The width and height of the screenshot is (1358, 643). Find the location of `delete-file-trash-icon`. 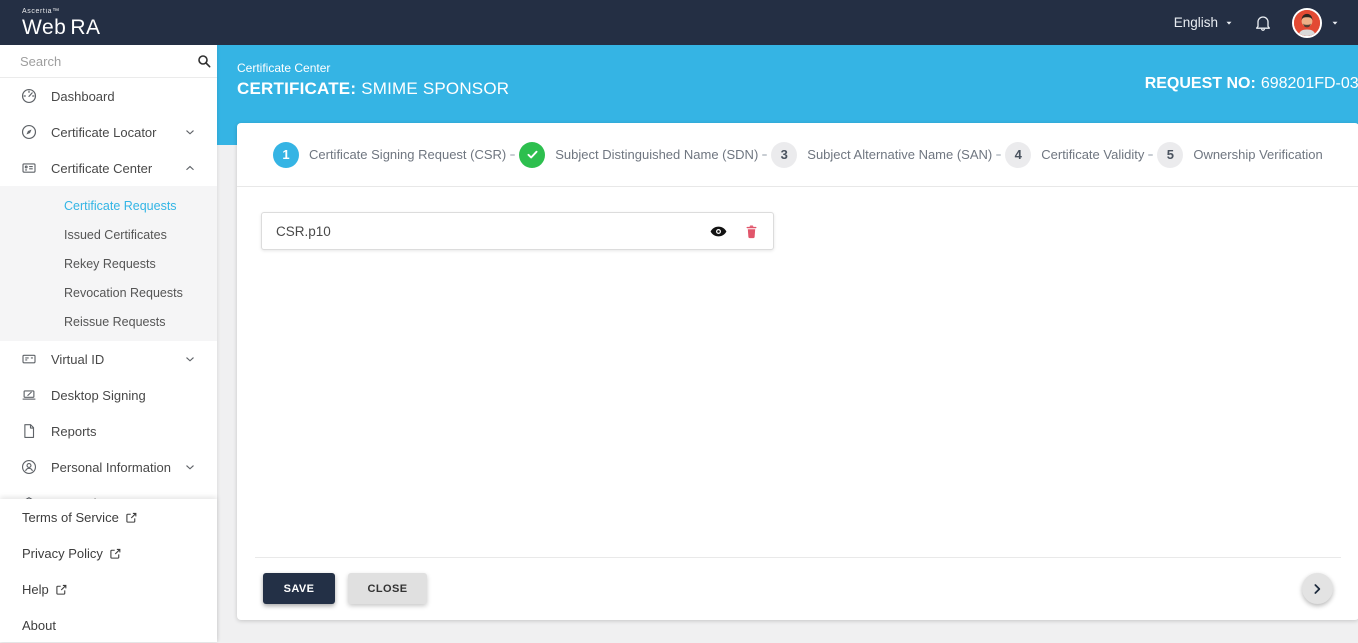

delete-file-trash-icon is located at coordinates (751, 231).